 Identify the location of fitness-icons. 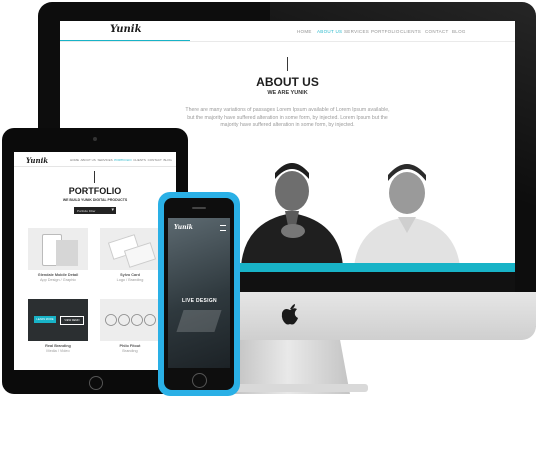
(130, 320).